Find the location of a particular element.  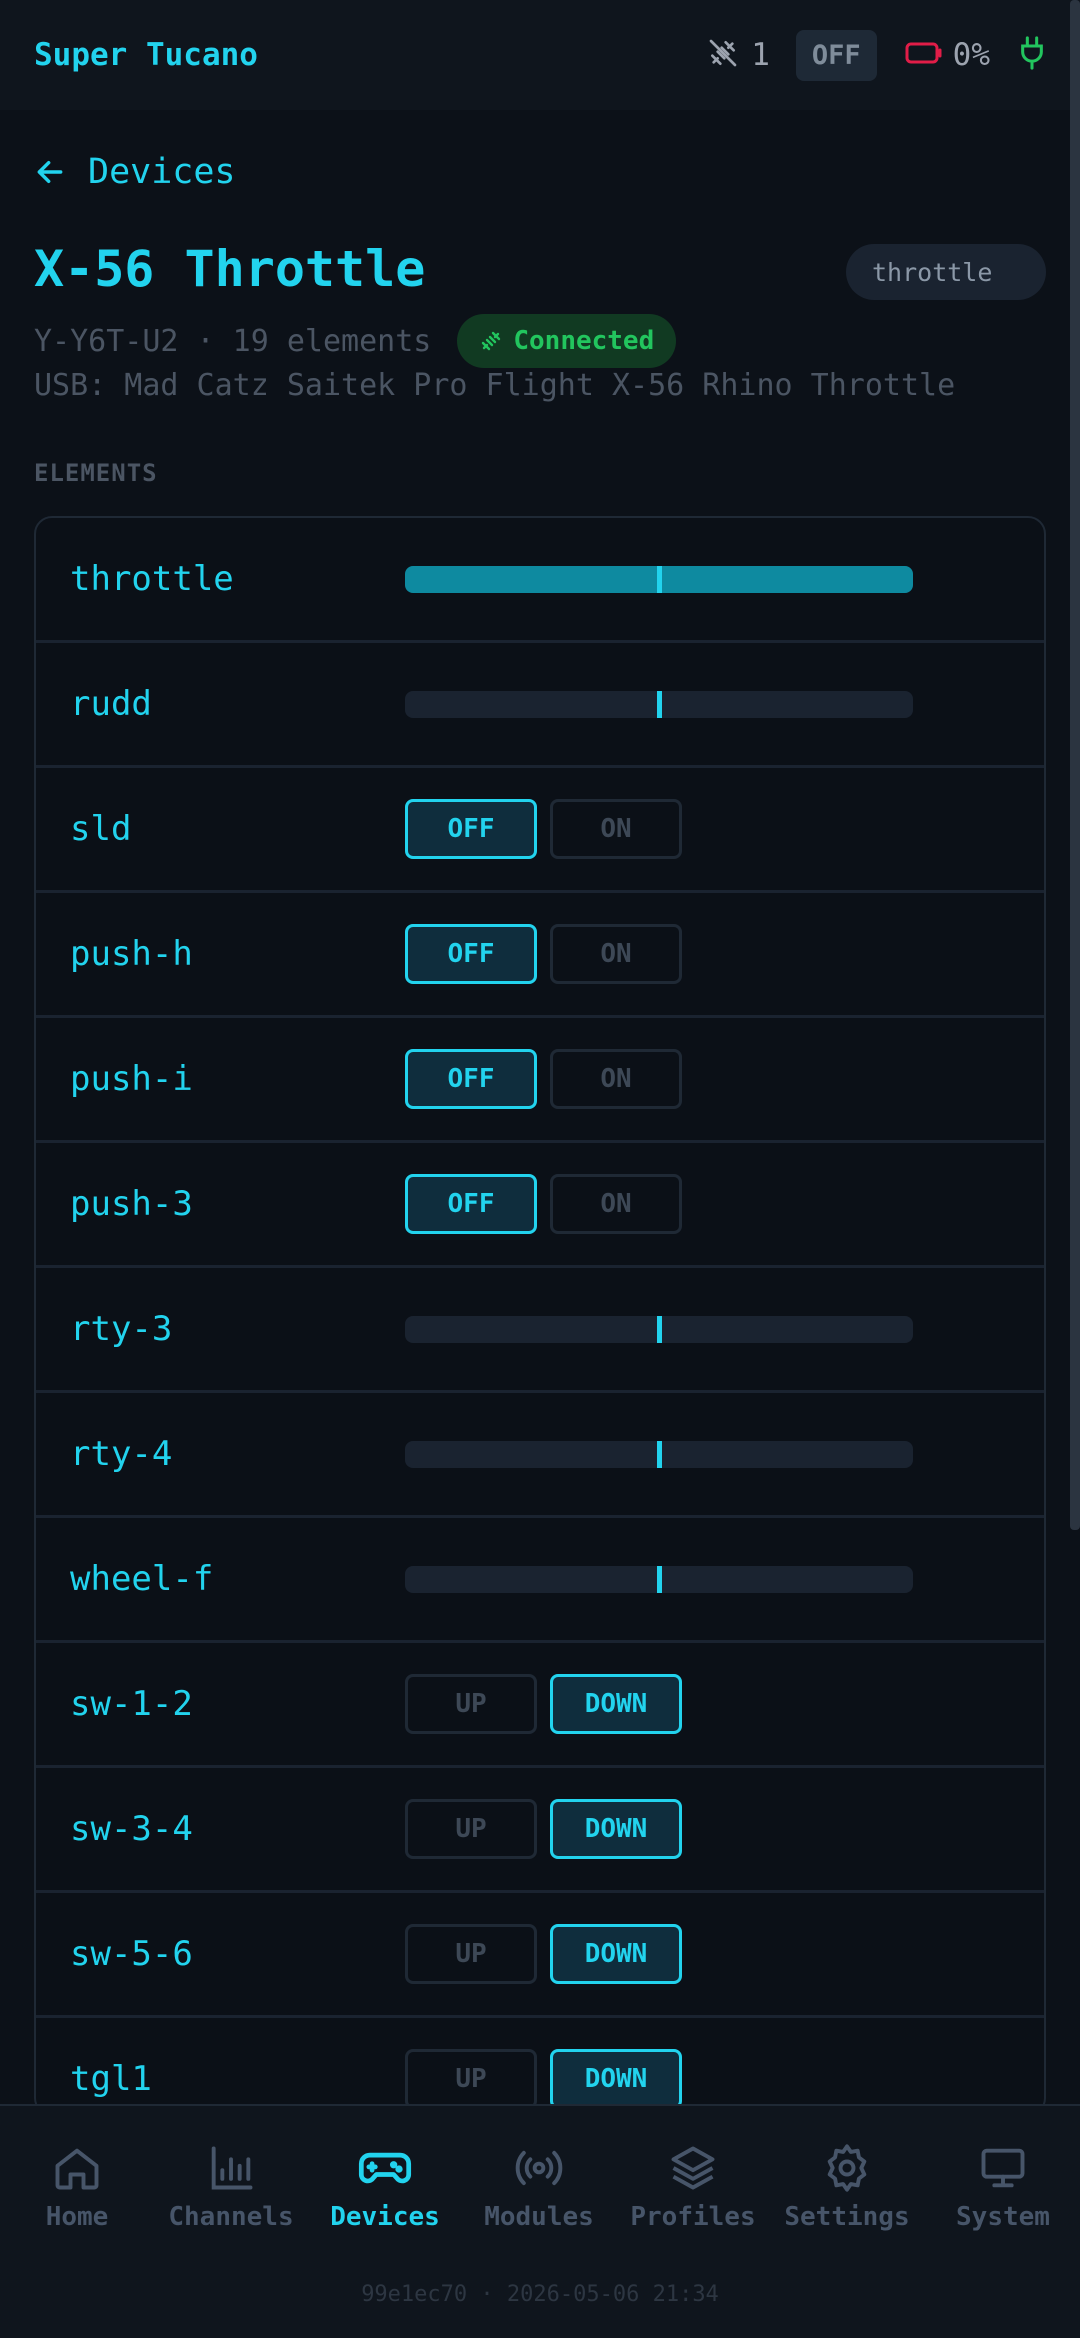

connection-badge: Connected is located at coordinates (567, 341).